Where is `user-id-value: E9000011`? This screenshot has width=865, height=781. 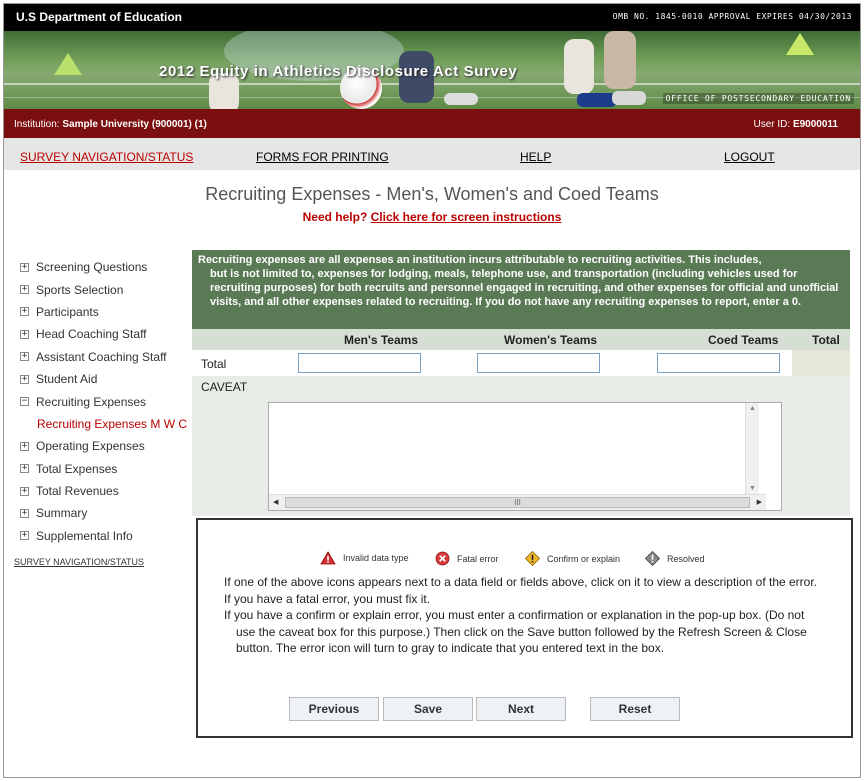 user-id-value: E9000011 is located at coordinates (815, 124).